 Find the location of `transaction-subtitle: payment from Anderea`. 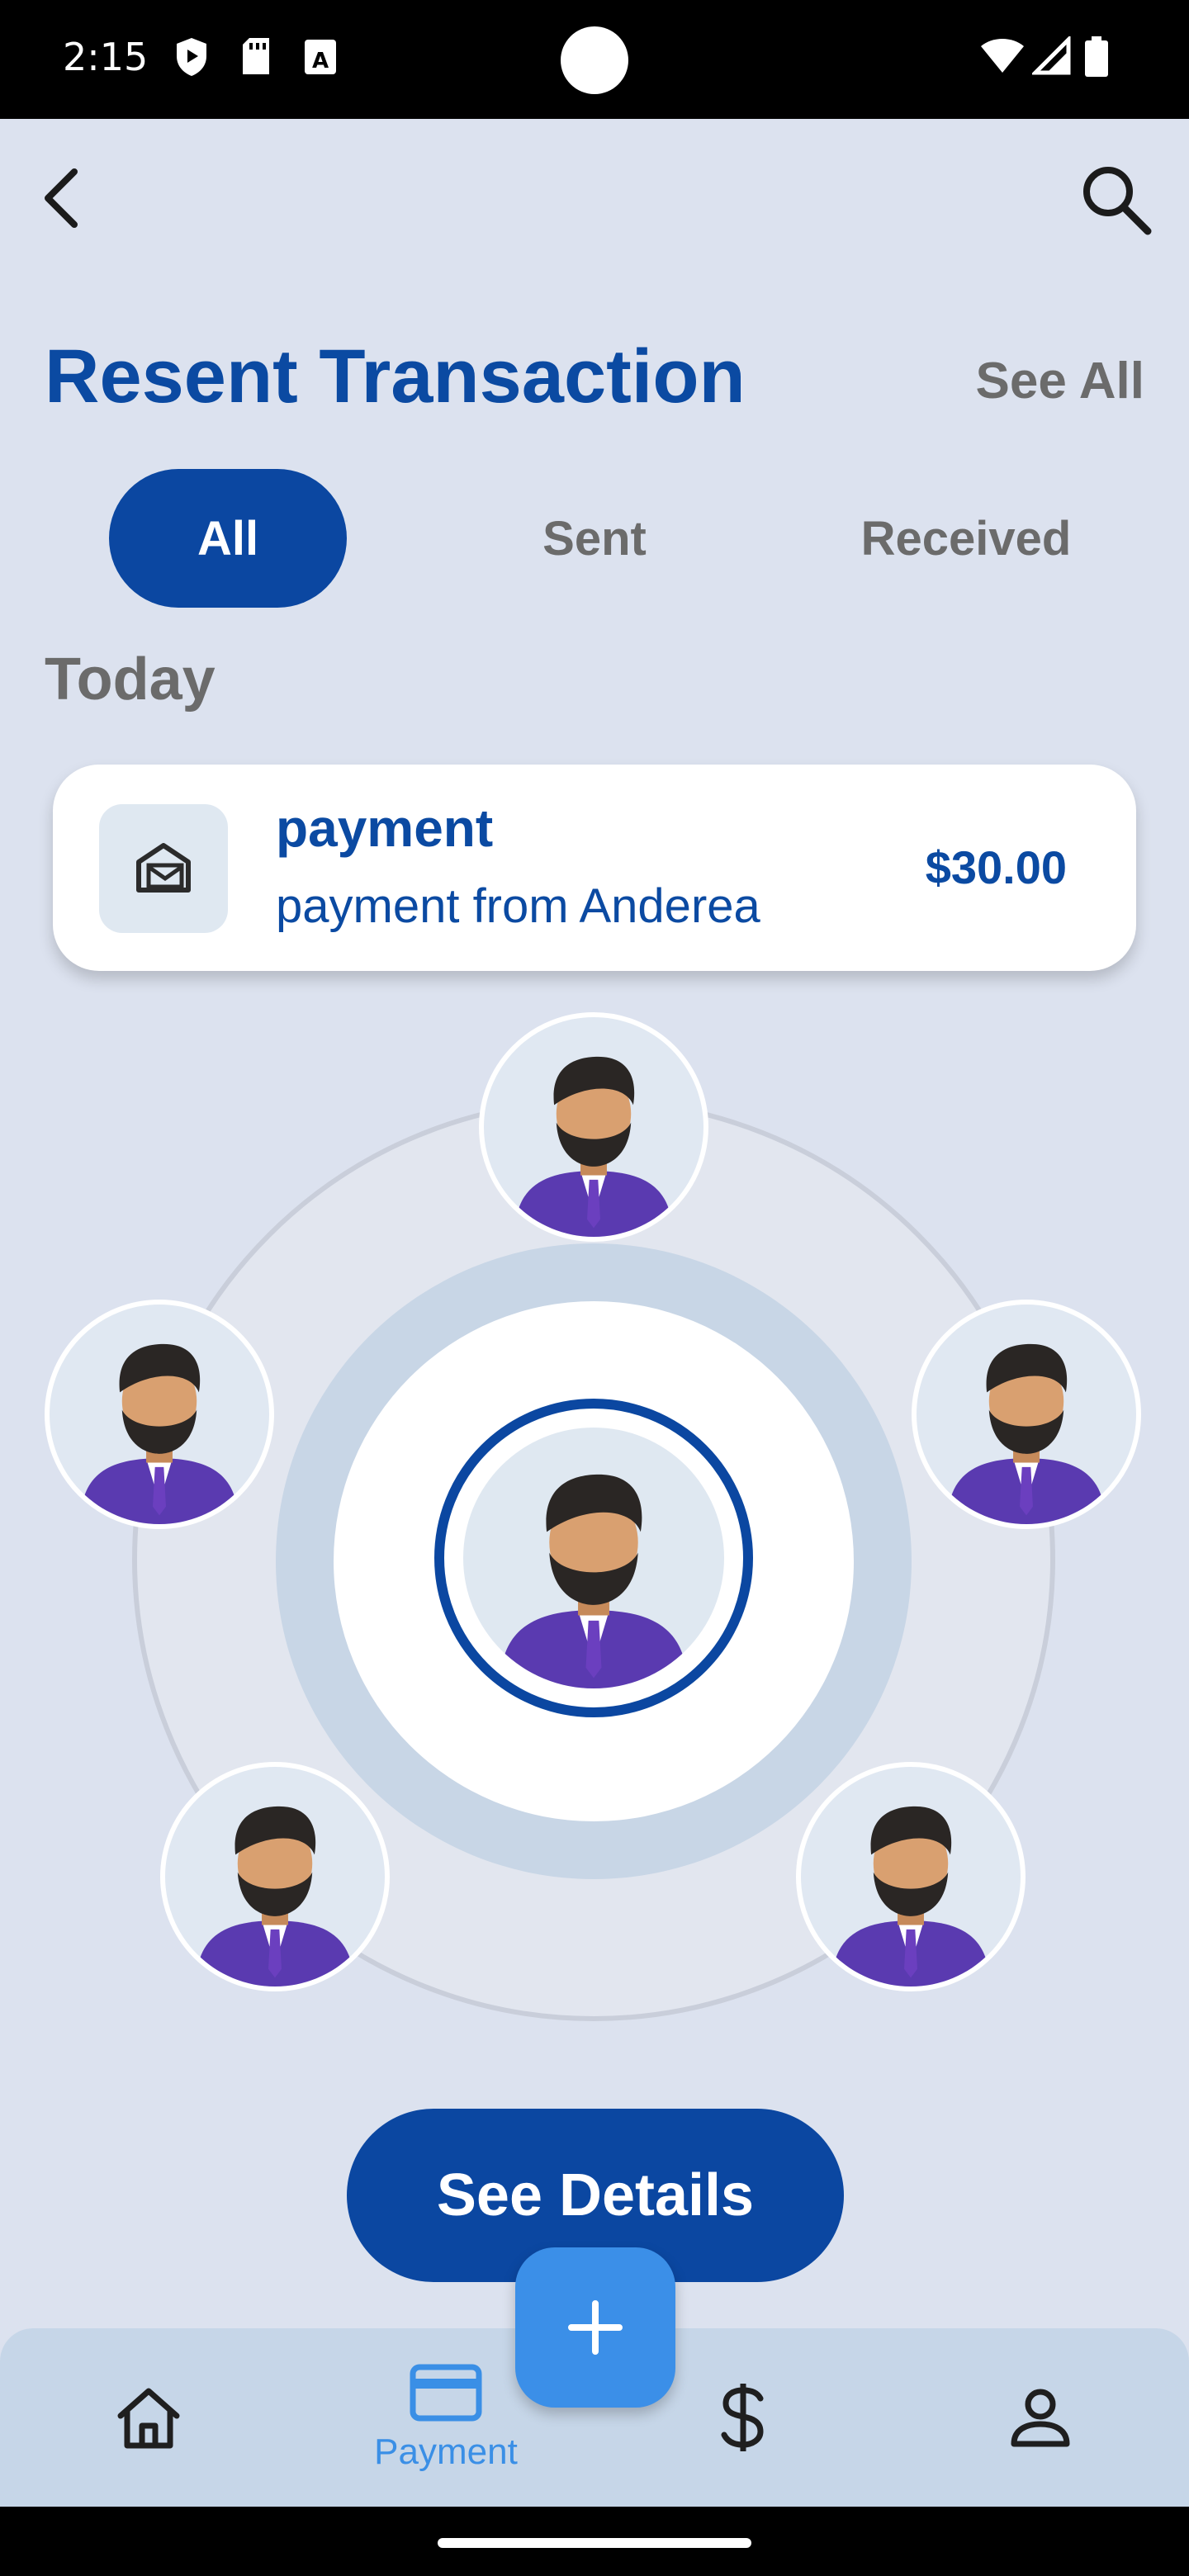

transaction-subtitle: payment from Anderea is located at coordinates (518, 906).